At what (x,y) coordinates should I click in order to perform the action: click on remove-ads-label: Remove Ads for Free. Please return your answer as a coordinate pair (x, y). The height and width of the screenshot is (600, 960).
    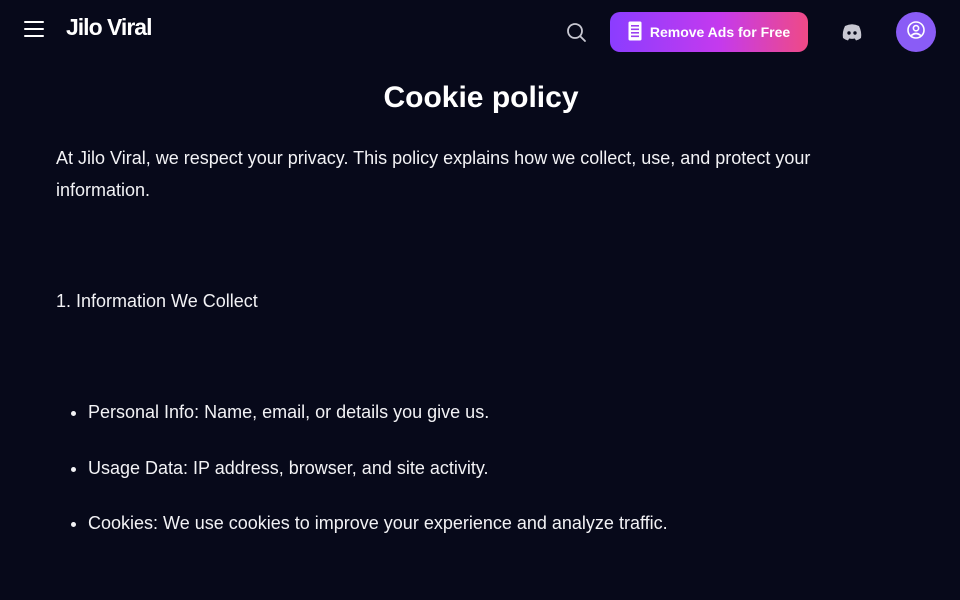
    Looking at the image, I should click on (720, 32).